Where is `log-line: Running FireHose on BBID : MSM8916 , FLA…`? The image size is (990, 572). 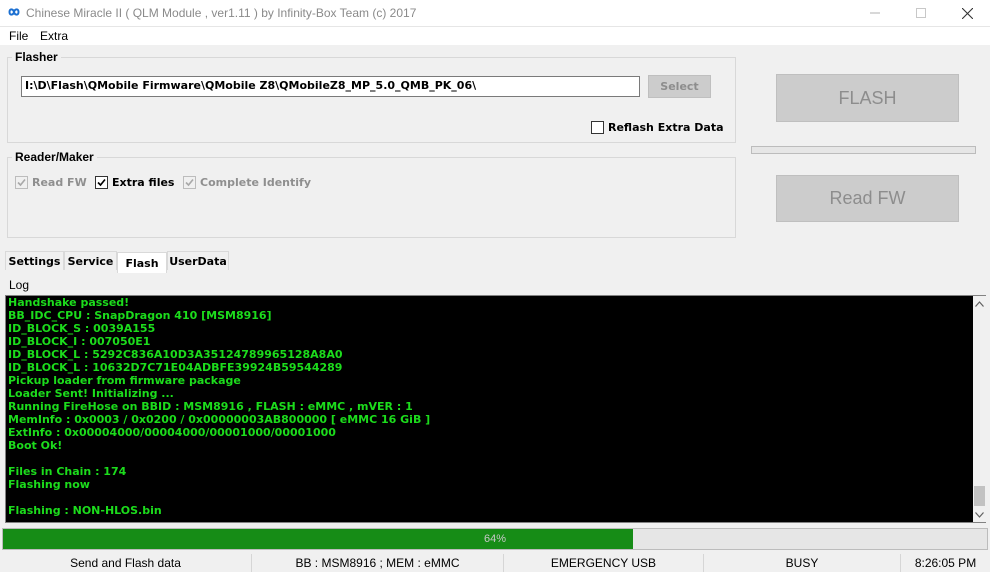
log-line: Running FireHose on BBID : MSM8916 , FLA… is located at coordinates (210, 406).